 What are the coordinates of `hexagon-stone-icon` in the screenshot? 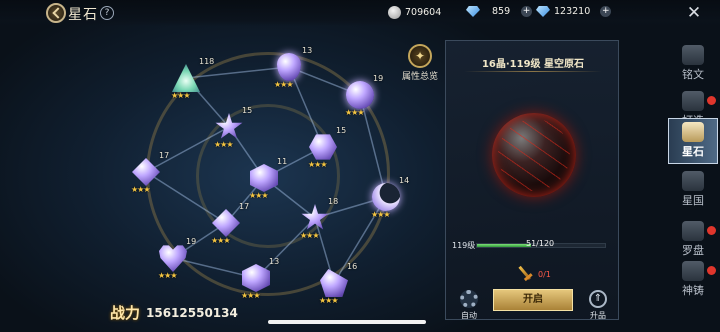 It's located at (323, 147).